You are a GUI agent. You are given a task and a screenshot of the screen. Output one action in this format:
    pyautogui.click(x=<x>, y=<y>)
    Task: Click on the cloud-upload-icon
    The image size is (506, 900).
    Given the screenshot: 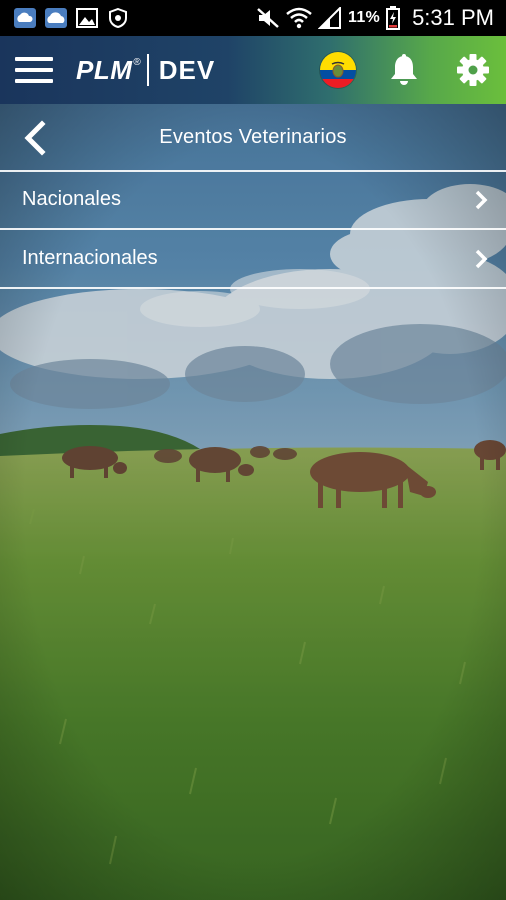 What is the action you would take?
    pyautogui.click(x=25, y=18)
    